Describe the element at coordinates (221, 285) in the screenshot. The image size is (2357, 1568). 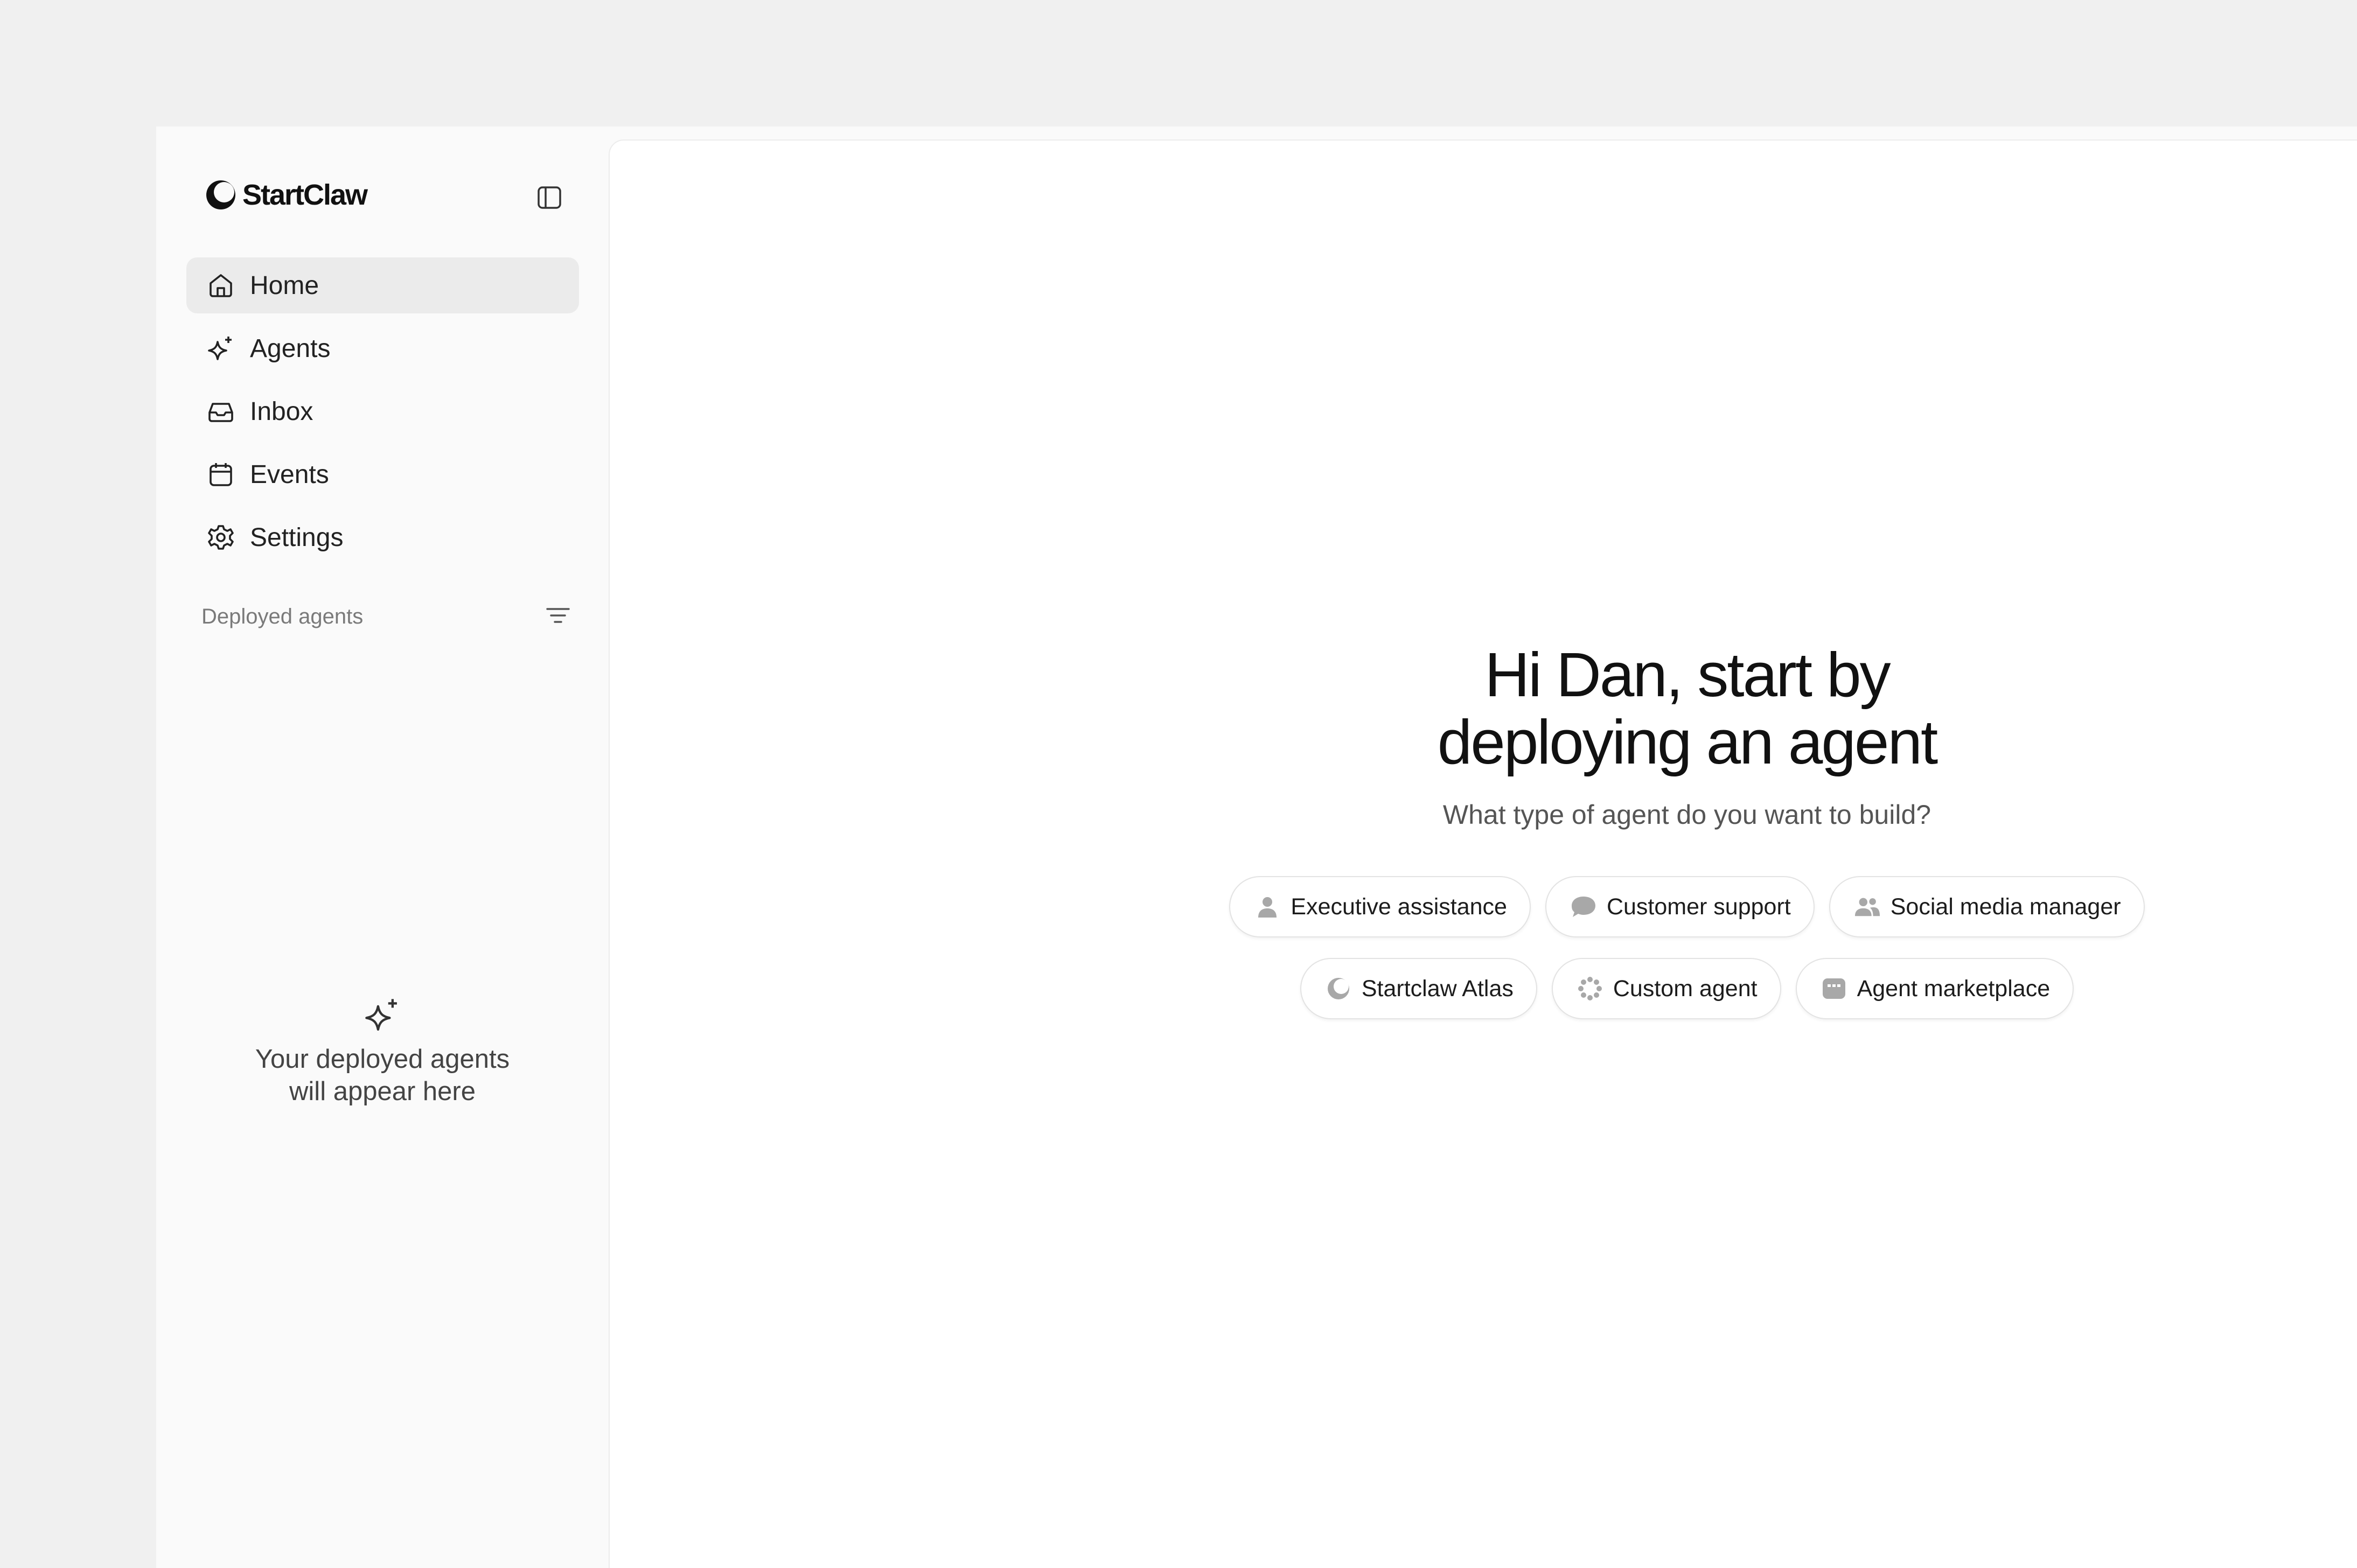
I see `home-icon` at that location.